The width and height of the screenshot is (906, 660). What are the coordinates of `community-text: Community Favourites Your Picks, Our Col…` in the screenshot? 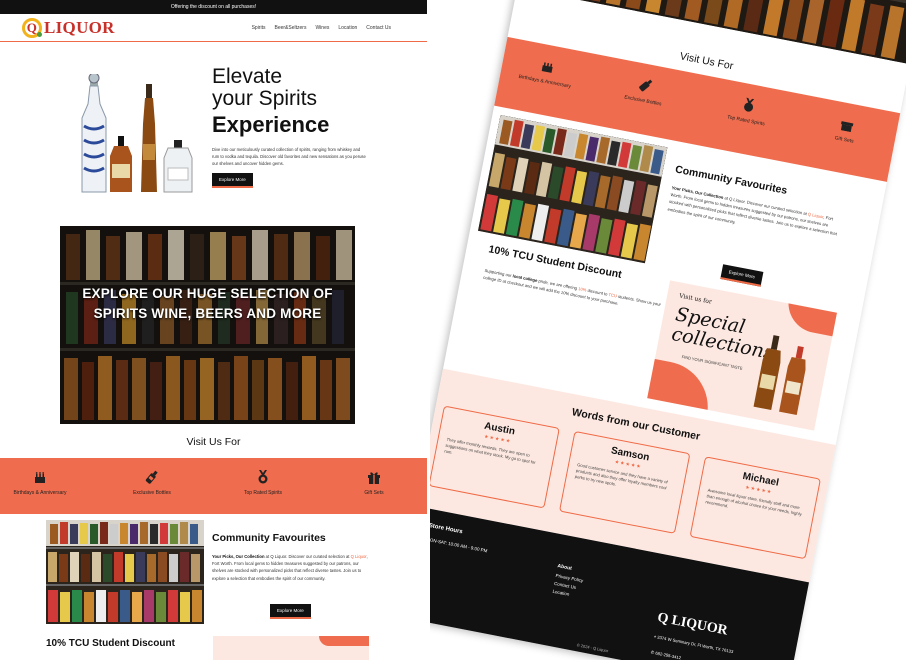 It's located at (292, 557).